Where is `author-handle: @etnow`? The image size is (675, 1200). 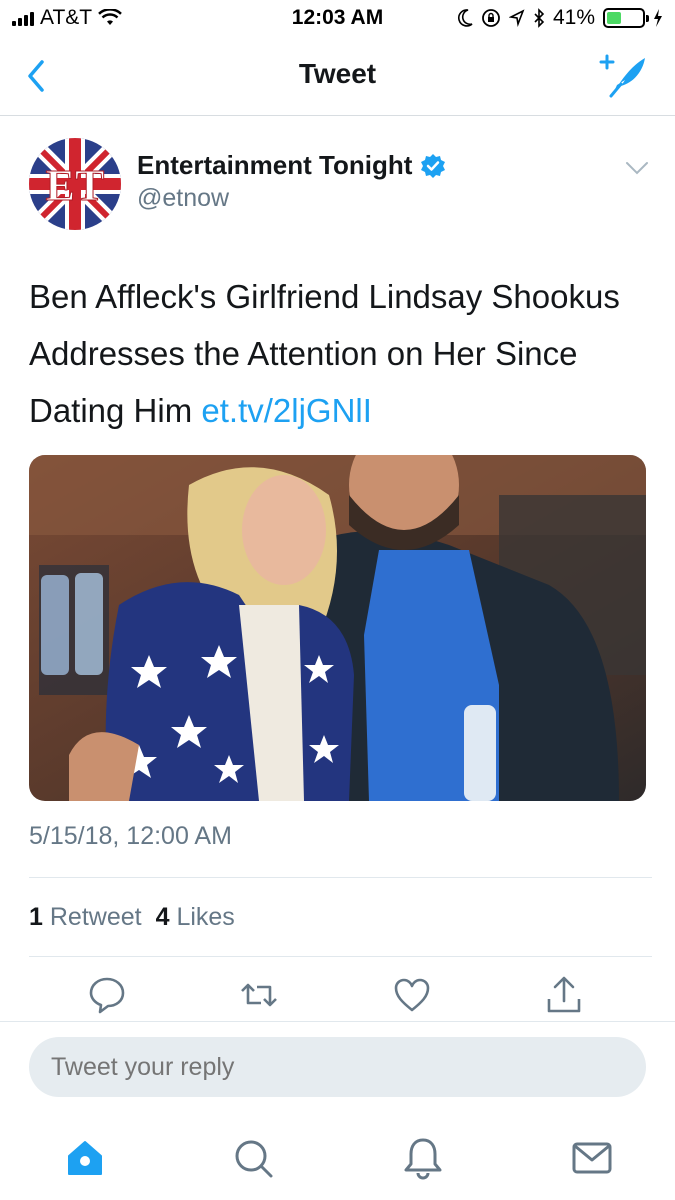 author-handle: @etnow is located at coordinates (183, 198).